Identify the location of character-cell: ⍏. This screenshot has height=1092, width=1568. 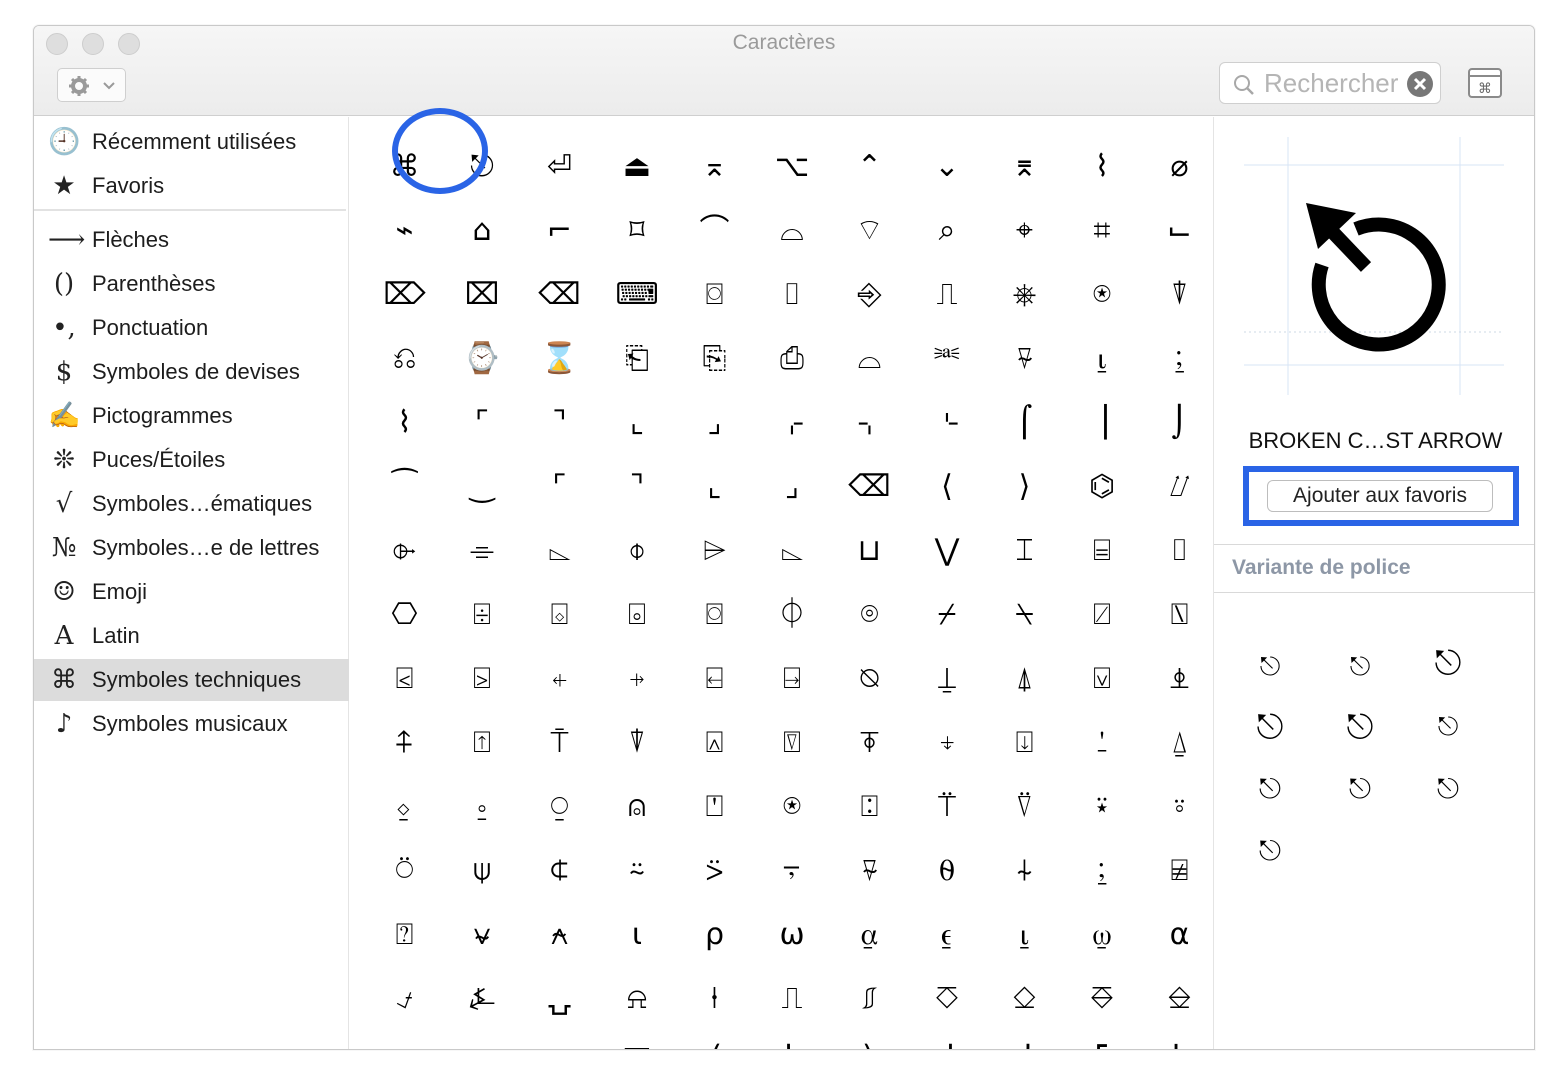
(404, 743).